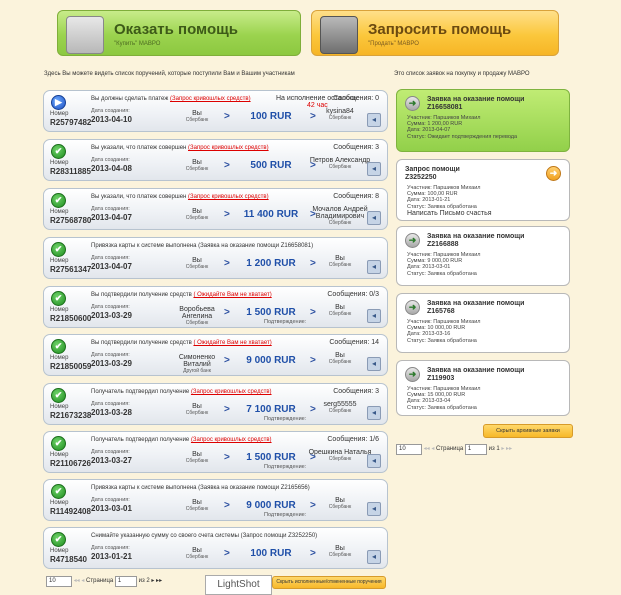 This screenshot has width=621, height=595. Describe the element at coordinates (528, 431) in the screenshot. I see `hide-archive-button: Скрыть архивные заявки` at that location.